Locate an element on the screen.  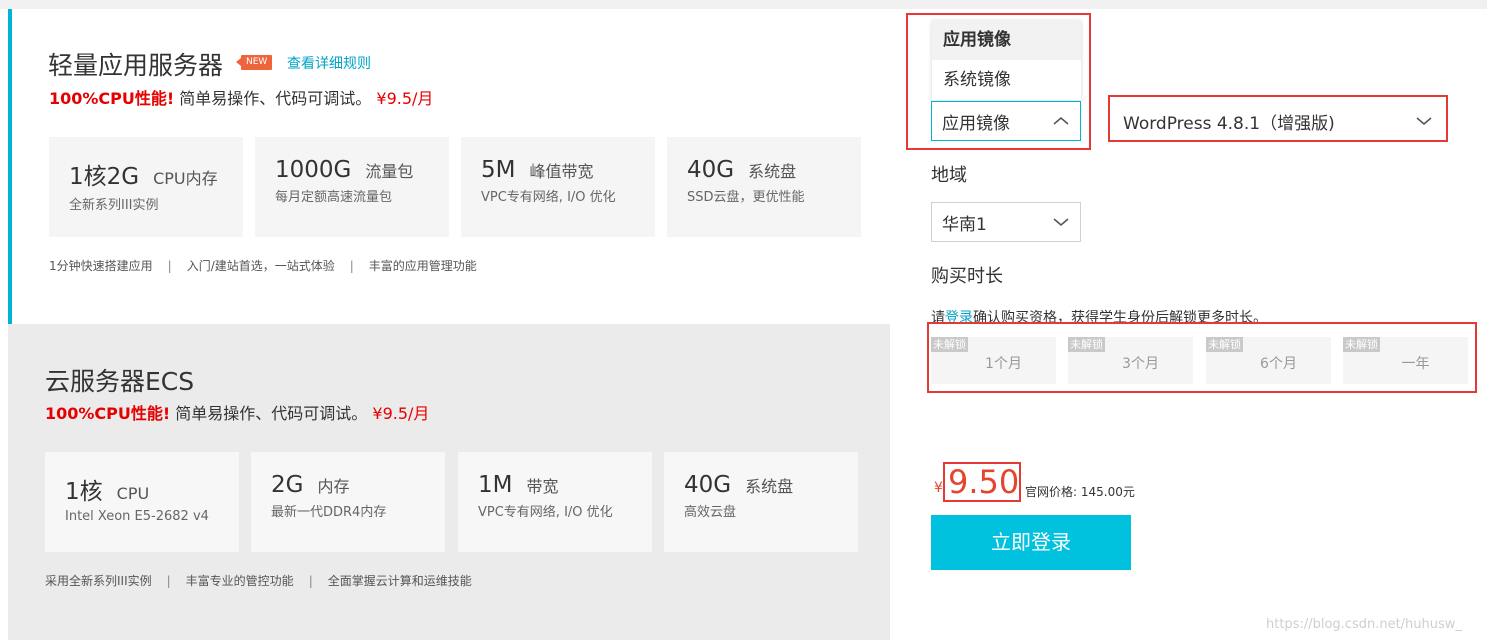
light-server-features: 1分钟快速搭建应用 | 入门/建站首选，一站式体验 | 丰富的应用管理功能 is located at coordinates (263, 265).